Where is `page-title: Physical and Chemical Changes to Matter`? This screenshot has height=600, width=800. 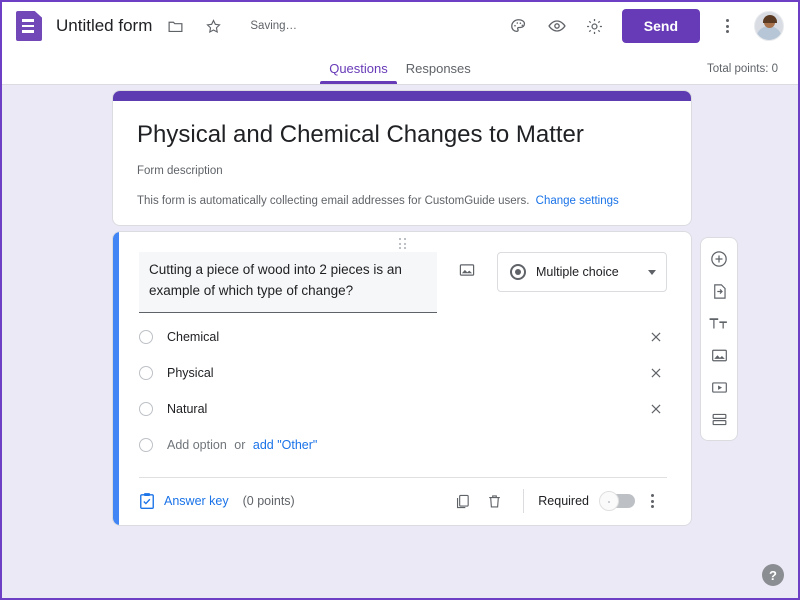 page-title: Physical and Chemical Changes to Matter is located at coordinates (402, 135).